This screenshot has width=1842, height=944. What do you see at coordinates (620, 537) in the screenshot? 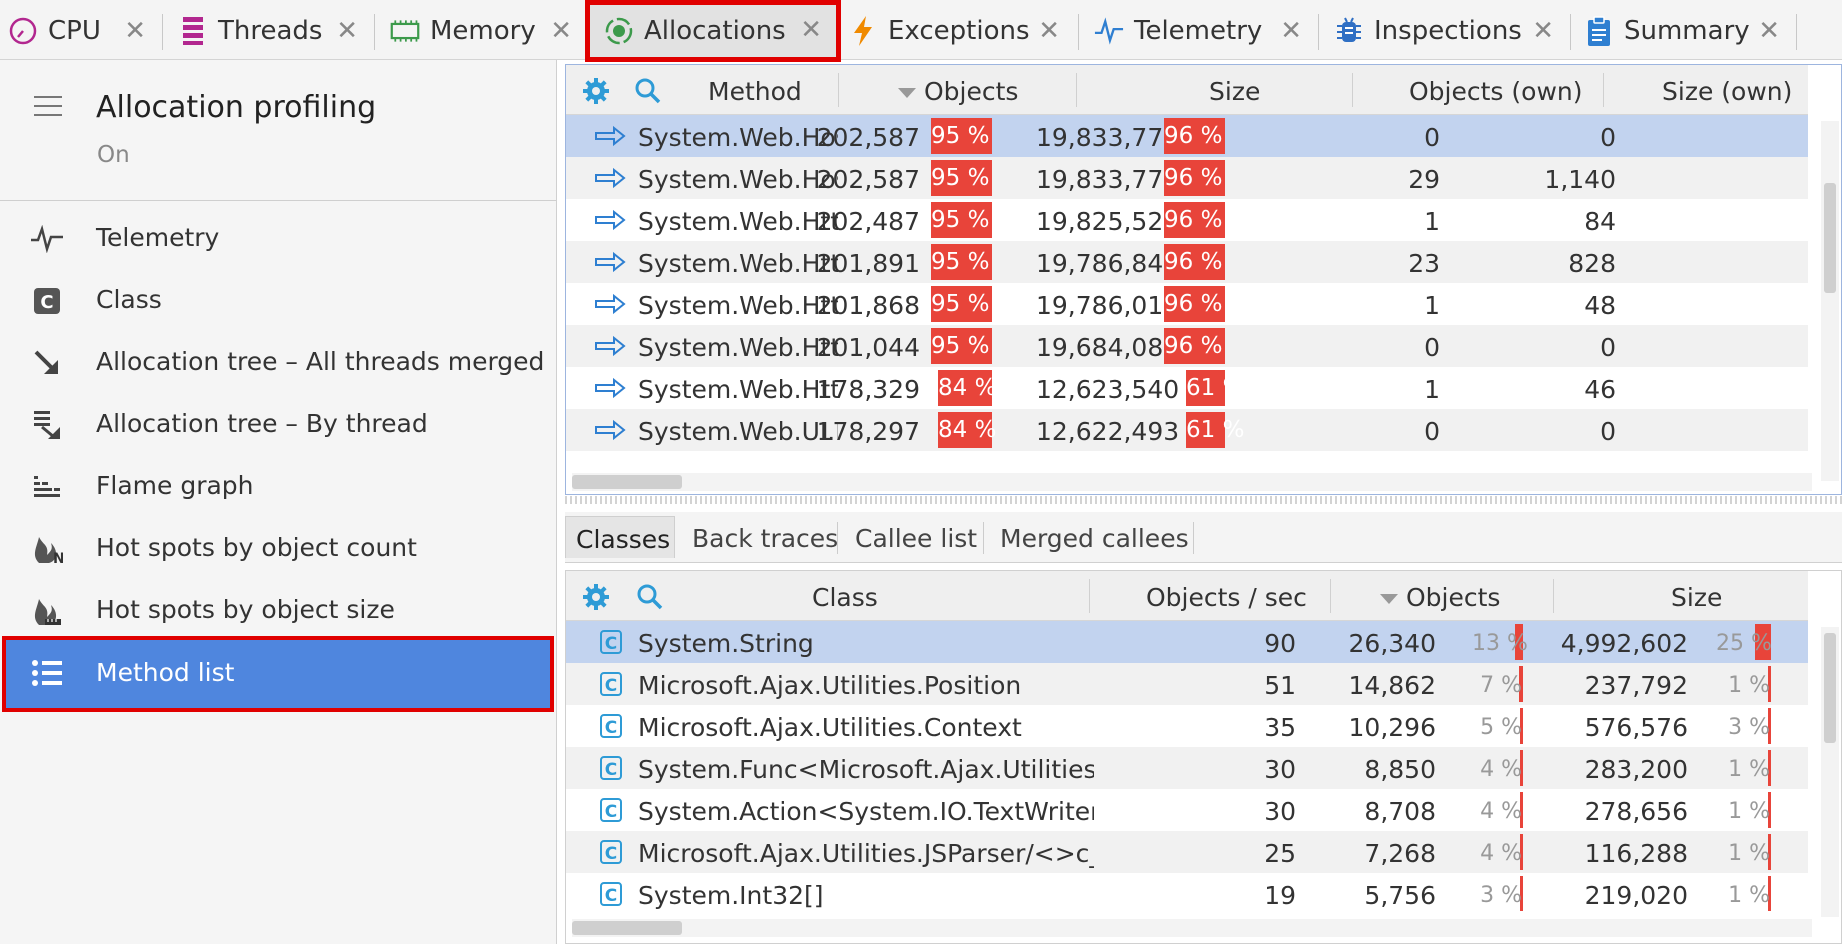
I see `tab-classes: Classes` at bounding box center [620, 537].